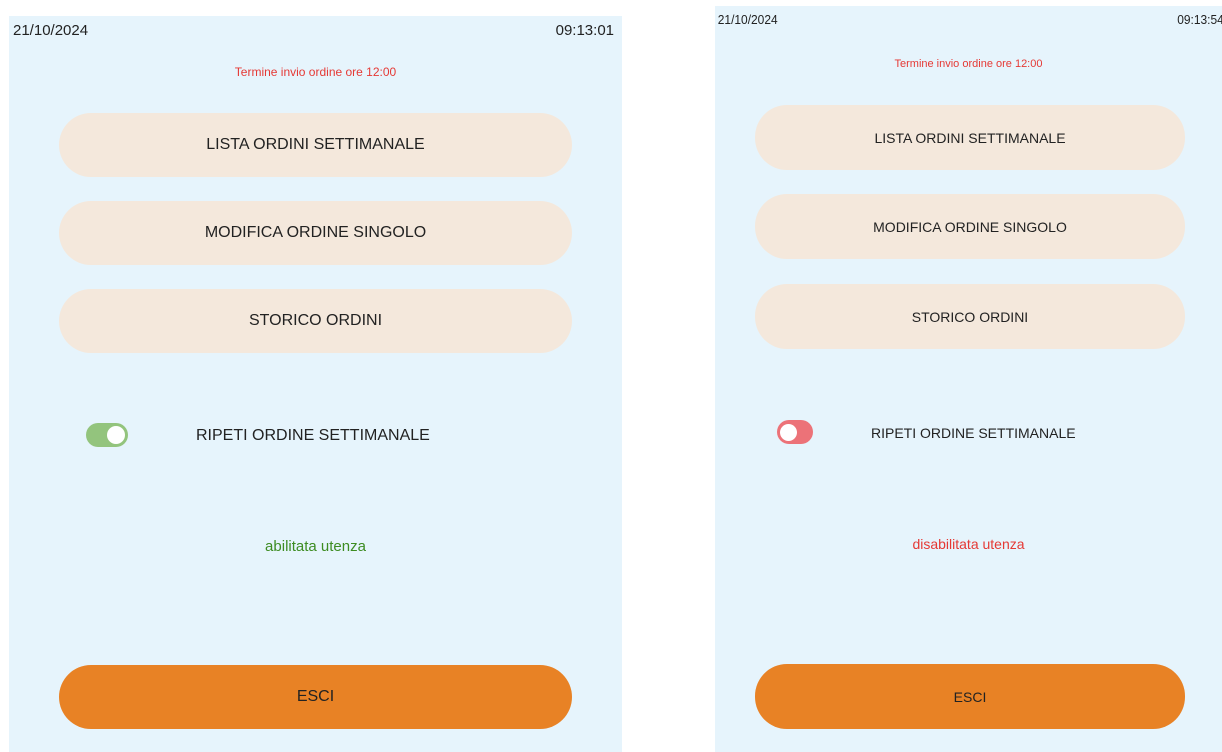 The height and width of the screenshot is (752, 1222). Describe the element at coordinates (315, 546) in the screenshot. I see `user-status-text: abilitata utenza` at that location.